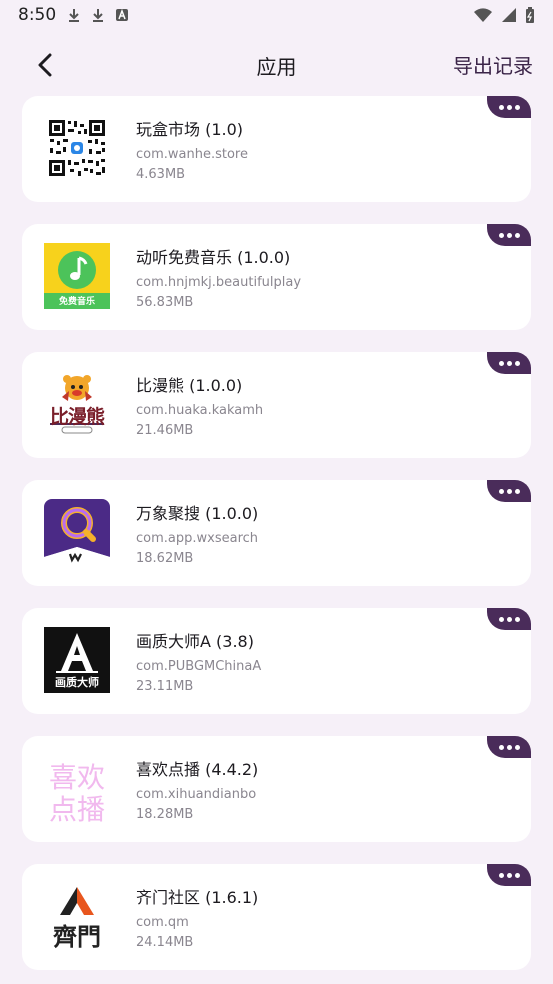 The image size is (553, 984). What do you see at coordinates (161, 174) in the screenshot?
I see `app-size: 4.63MB` at bounding box center [161, 174].